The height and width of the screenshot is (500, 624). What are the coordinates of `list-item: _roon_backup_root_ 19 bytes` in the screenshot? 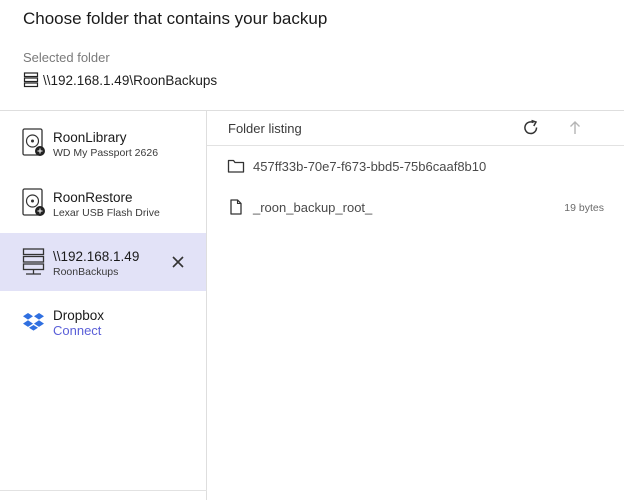 It's located at (415, 207).